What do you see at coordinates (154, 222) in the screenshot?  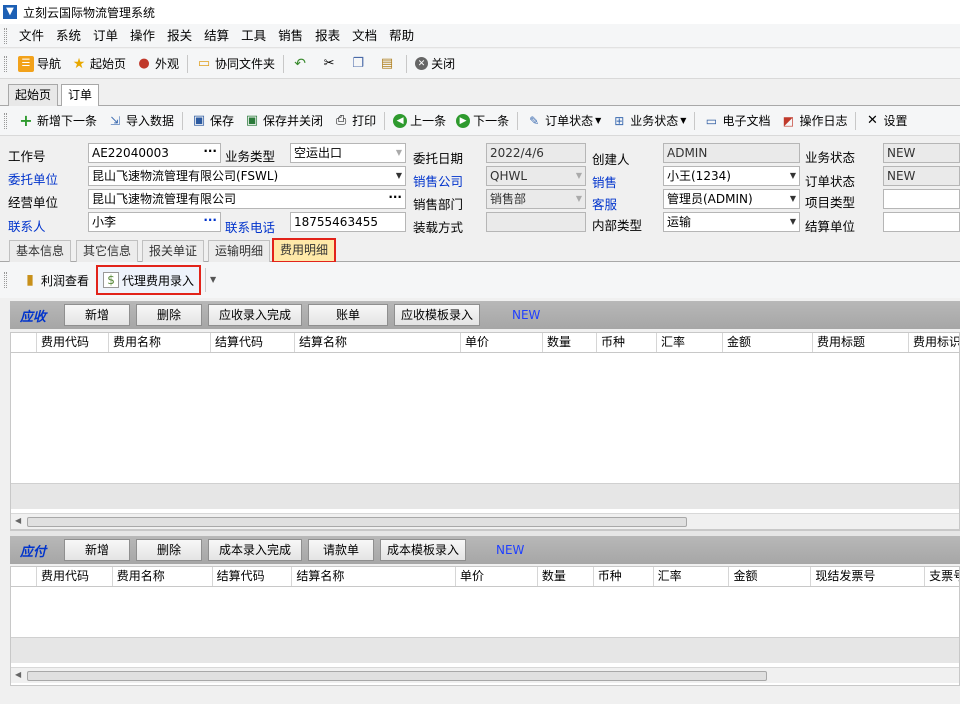 I see `contact-field: 小李 ···` at bounding box center [154, 222].